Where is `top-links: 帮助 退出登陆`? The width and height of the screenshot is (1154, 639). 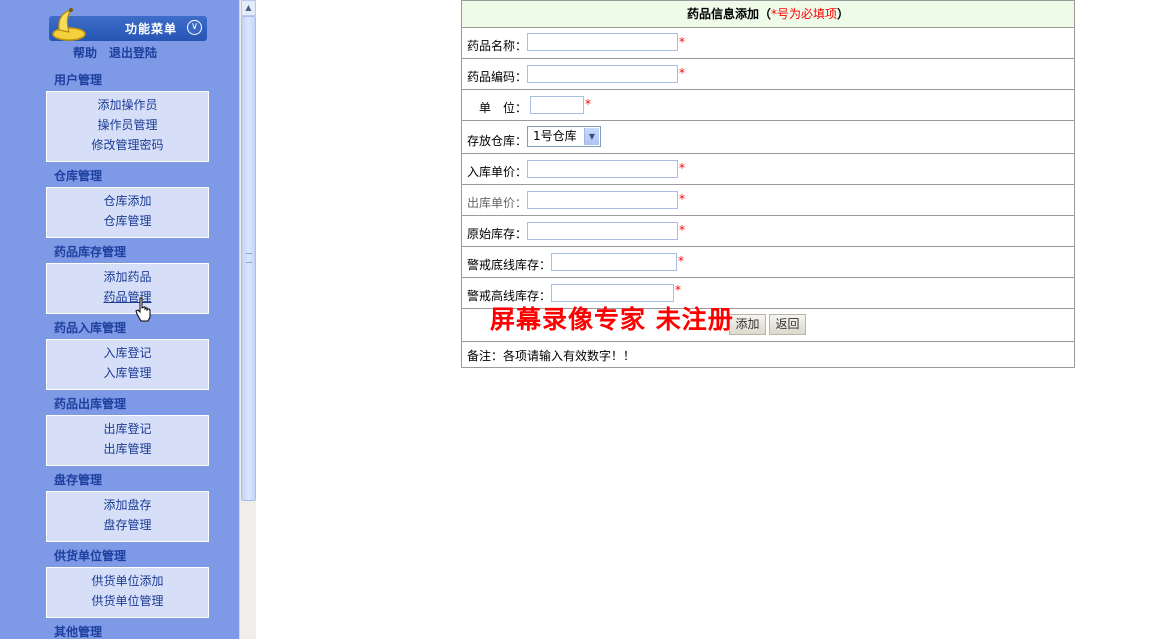 top-links: 帮助 退出登陆 is located at coordinates (115, 52).